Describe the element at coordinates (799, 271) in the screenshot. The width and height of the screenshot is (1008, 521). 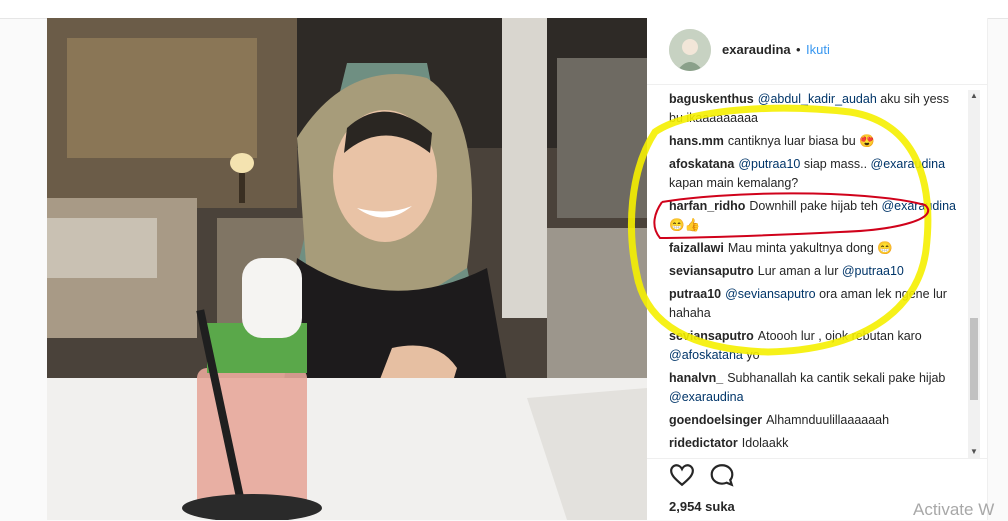
I see `comment-text: Lur aman a lur` at that location.